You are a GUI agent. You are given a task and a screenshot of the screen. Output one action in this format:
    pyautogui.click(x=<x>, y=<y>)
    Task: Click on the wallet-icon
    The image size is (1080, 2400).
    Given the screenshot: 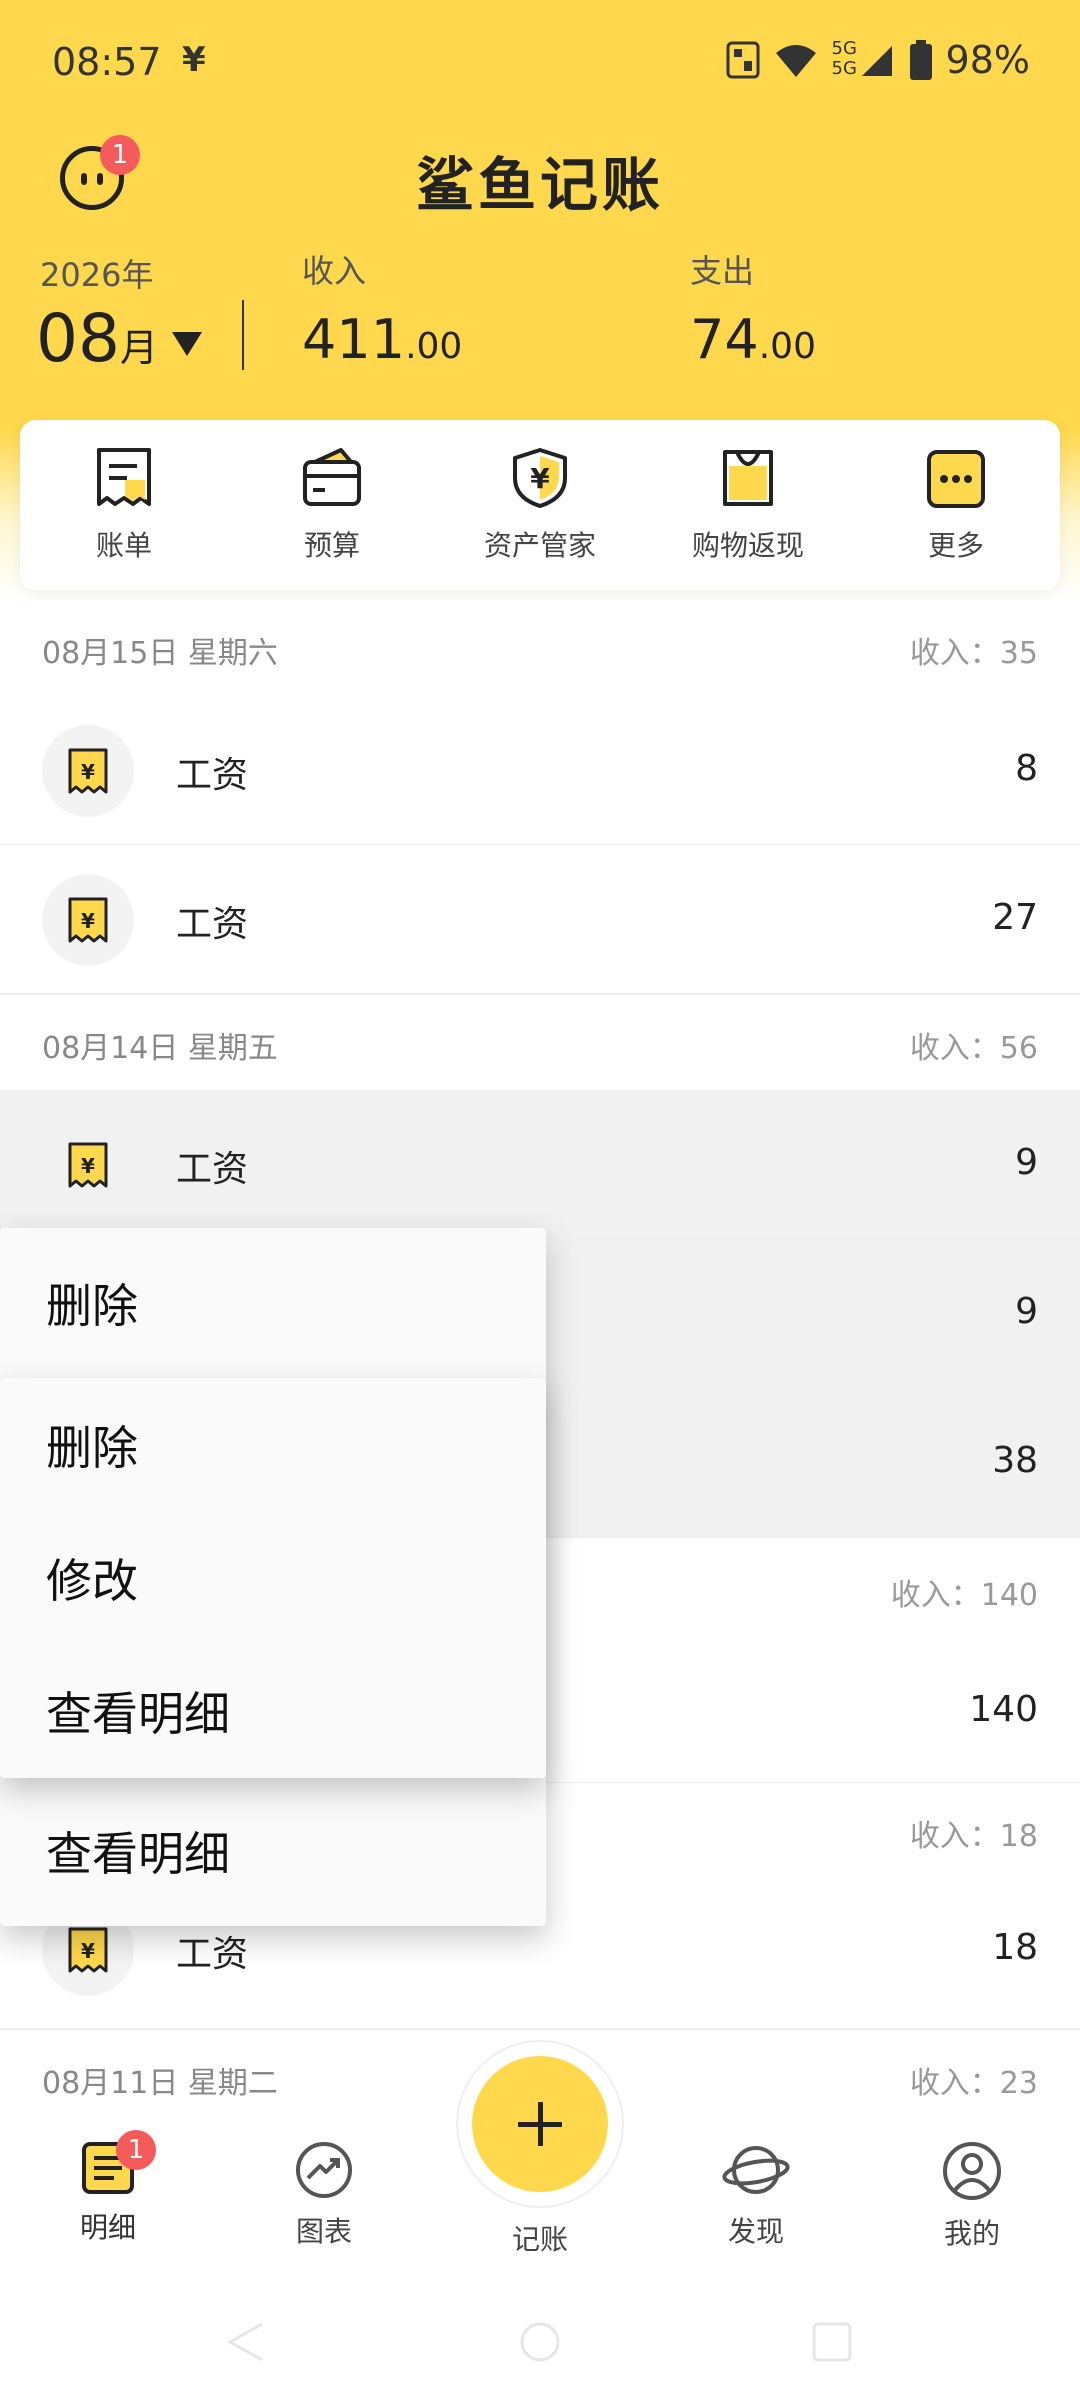 What is the action you would take?
    pyautogui.click(x=332, y=477)
    